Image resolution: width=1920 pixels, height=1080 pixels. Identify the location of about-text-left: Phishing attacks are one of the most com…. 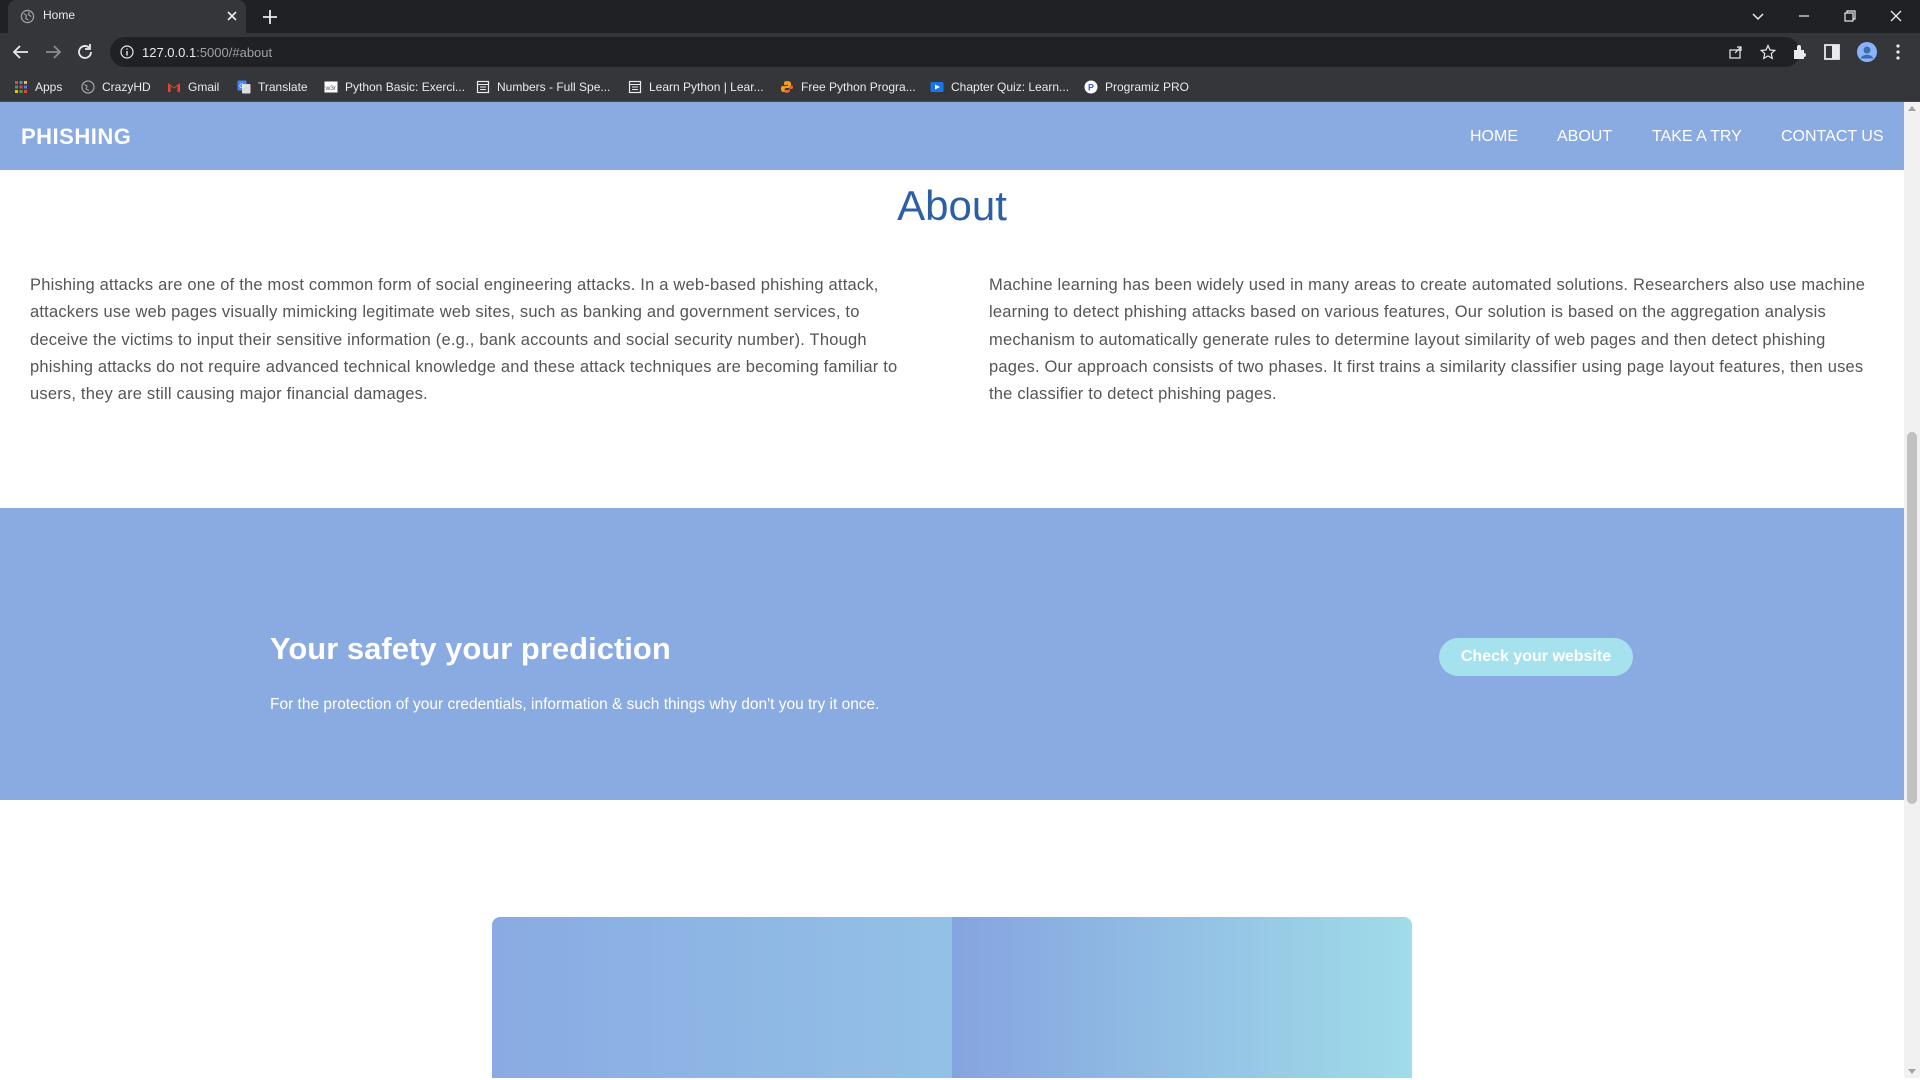
(464, 340).